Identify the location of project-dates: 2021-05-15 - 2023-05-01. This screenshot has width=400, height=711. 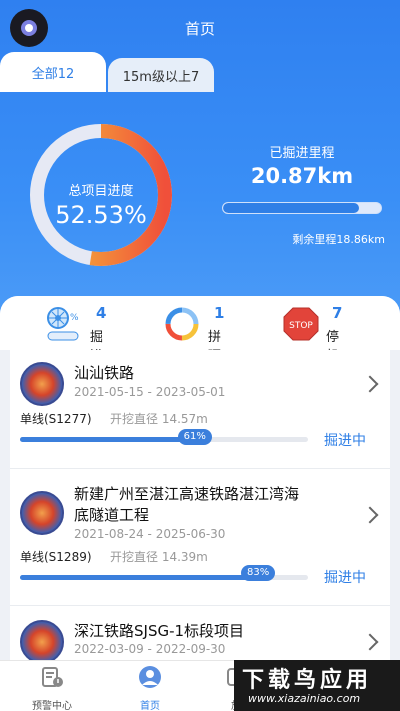
(150, 392).